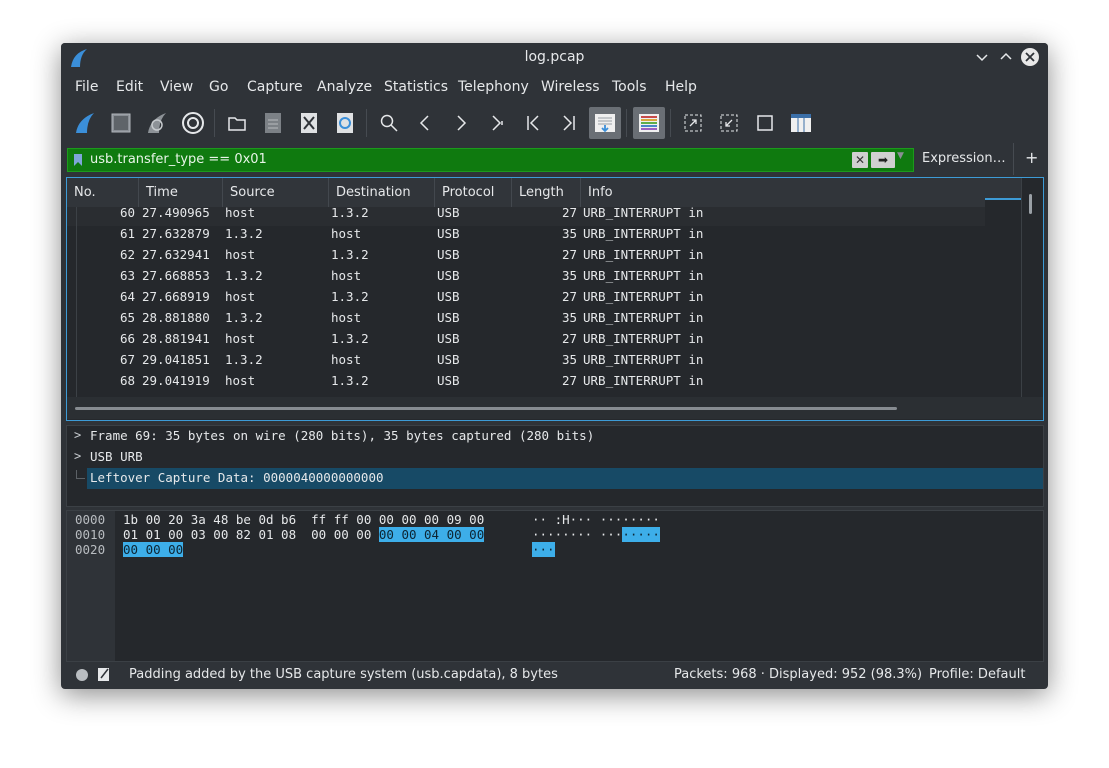  Describe the element at coordinates (344, 87) in the screenshot. I see `menu-analyze: Analyze` at that location.